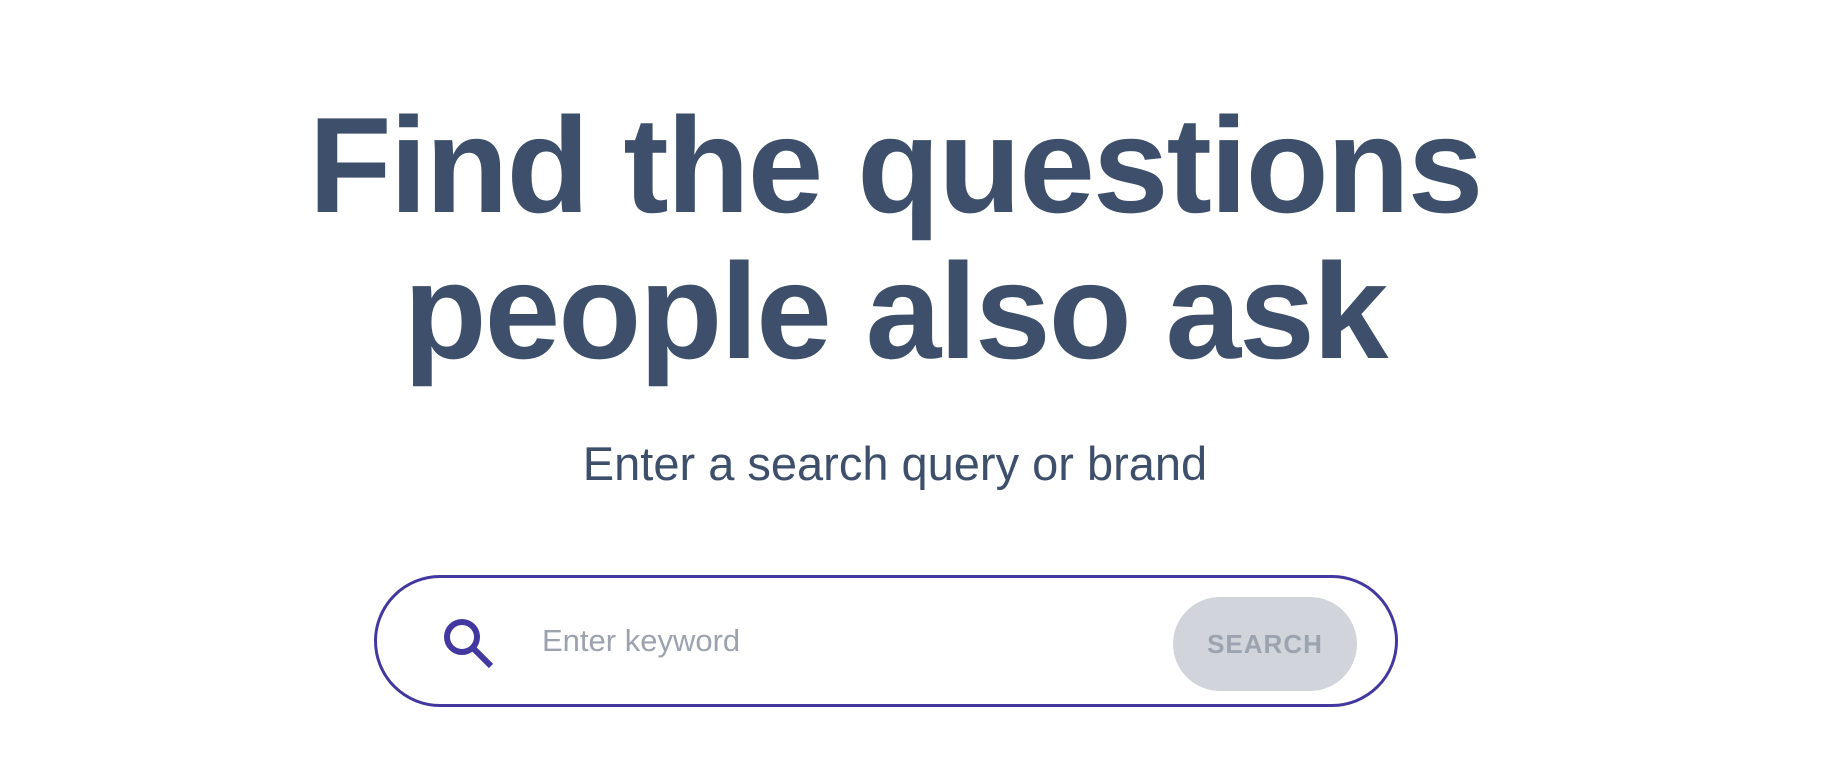 This screenshot has width=1838, height=778. I want to click on search-bar: SEARCH, so click(886, 641).